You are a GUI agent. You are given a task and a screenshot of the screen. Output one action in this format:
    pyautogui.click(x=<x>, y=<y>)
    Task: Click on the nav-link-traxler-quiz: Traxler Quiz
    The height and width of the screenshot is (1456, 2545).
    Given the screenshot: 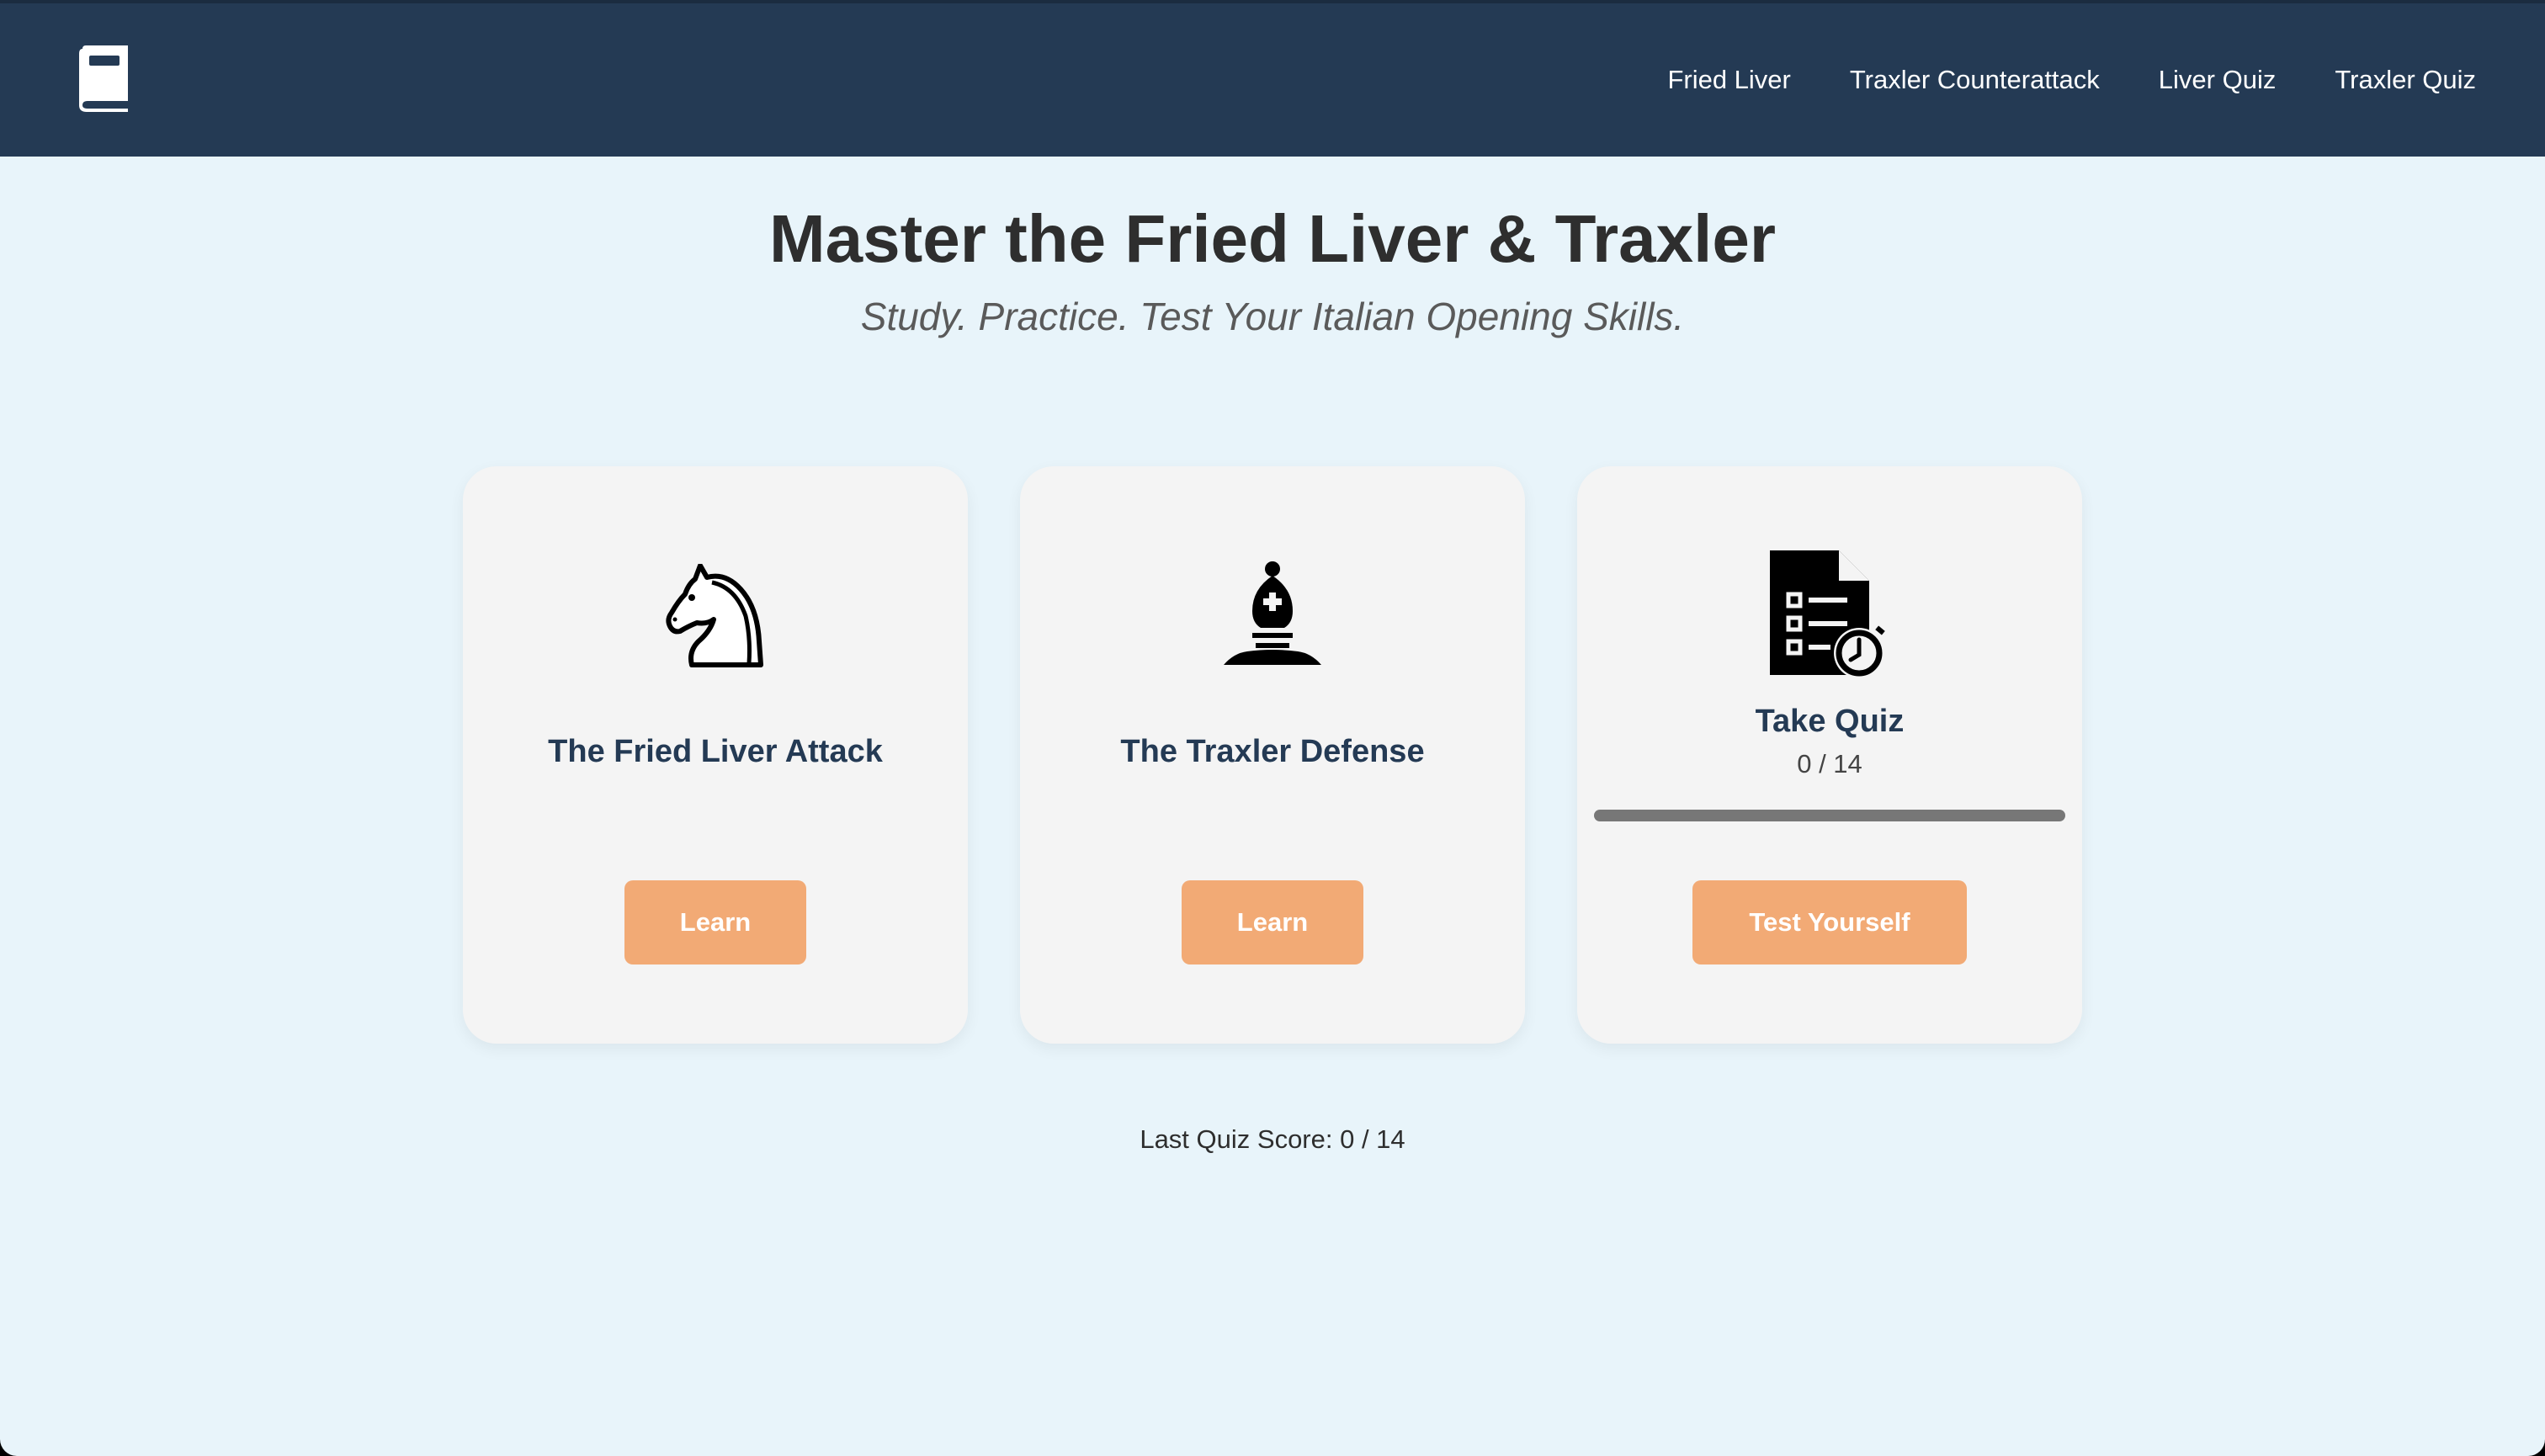 What is the action you would take?
    pyautogui.click(x=2405, y=80)
    